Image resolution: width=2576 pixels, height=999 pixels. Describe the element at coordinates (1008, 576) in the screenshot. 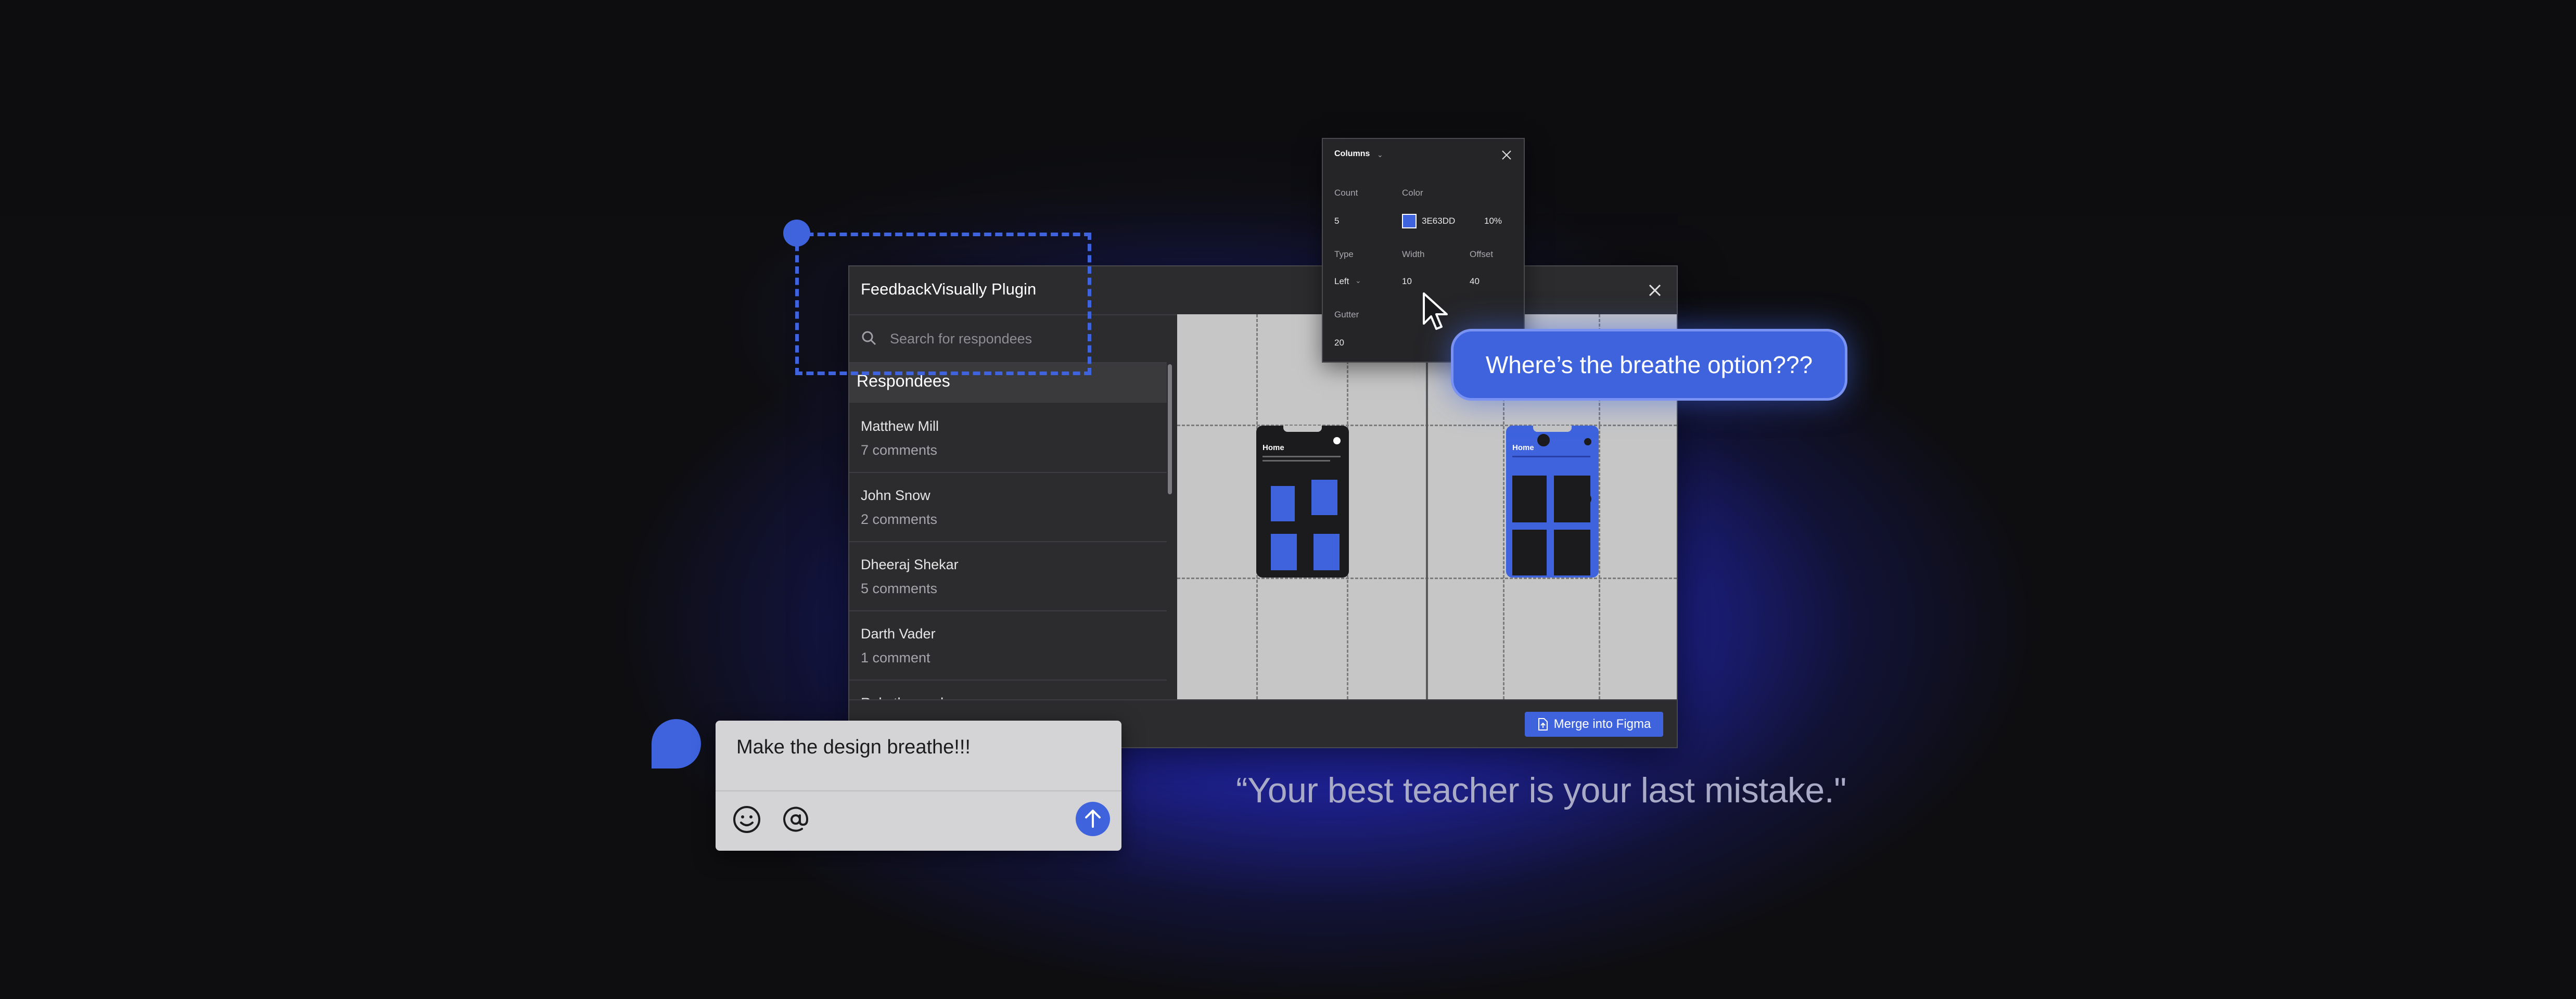

I see `list-item: Dheeraj Shekar 5 comments` at that location.